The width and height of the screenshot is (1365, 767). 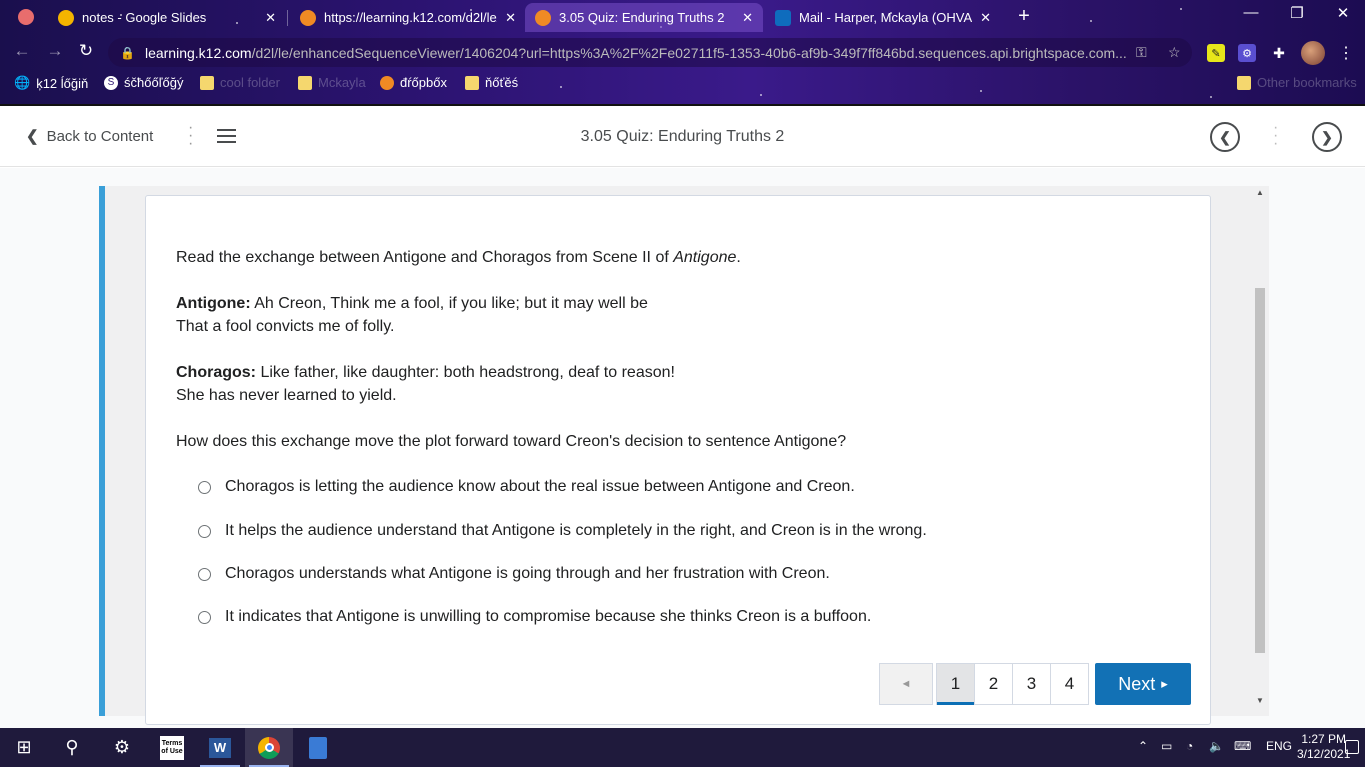 What do you see at coordinates (72, 747) in the screenshot?
I see `search-icon: ⚲` at bounding box center [72, 747].